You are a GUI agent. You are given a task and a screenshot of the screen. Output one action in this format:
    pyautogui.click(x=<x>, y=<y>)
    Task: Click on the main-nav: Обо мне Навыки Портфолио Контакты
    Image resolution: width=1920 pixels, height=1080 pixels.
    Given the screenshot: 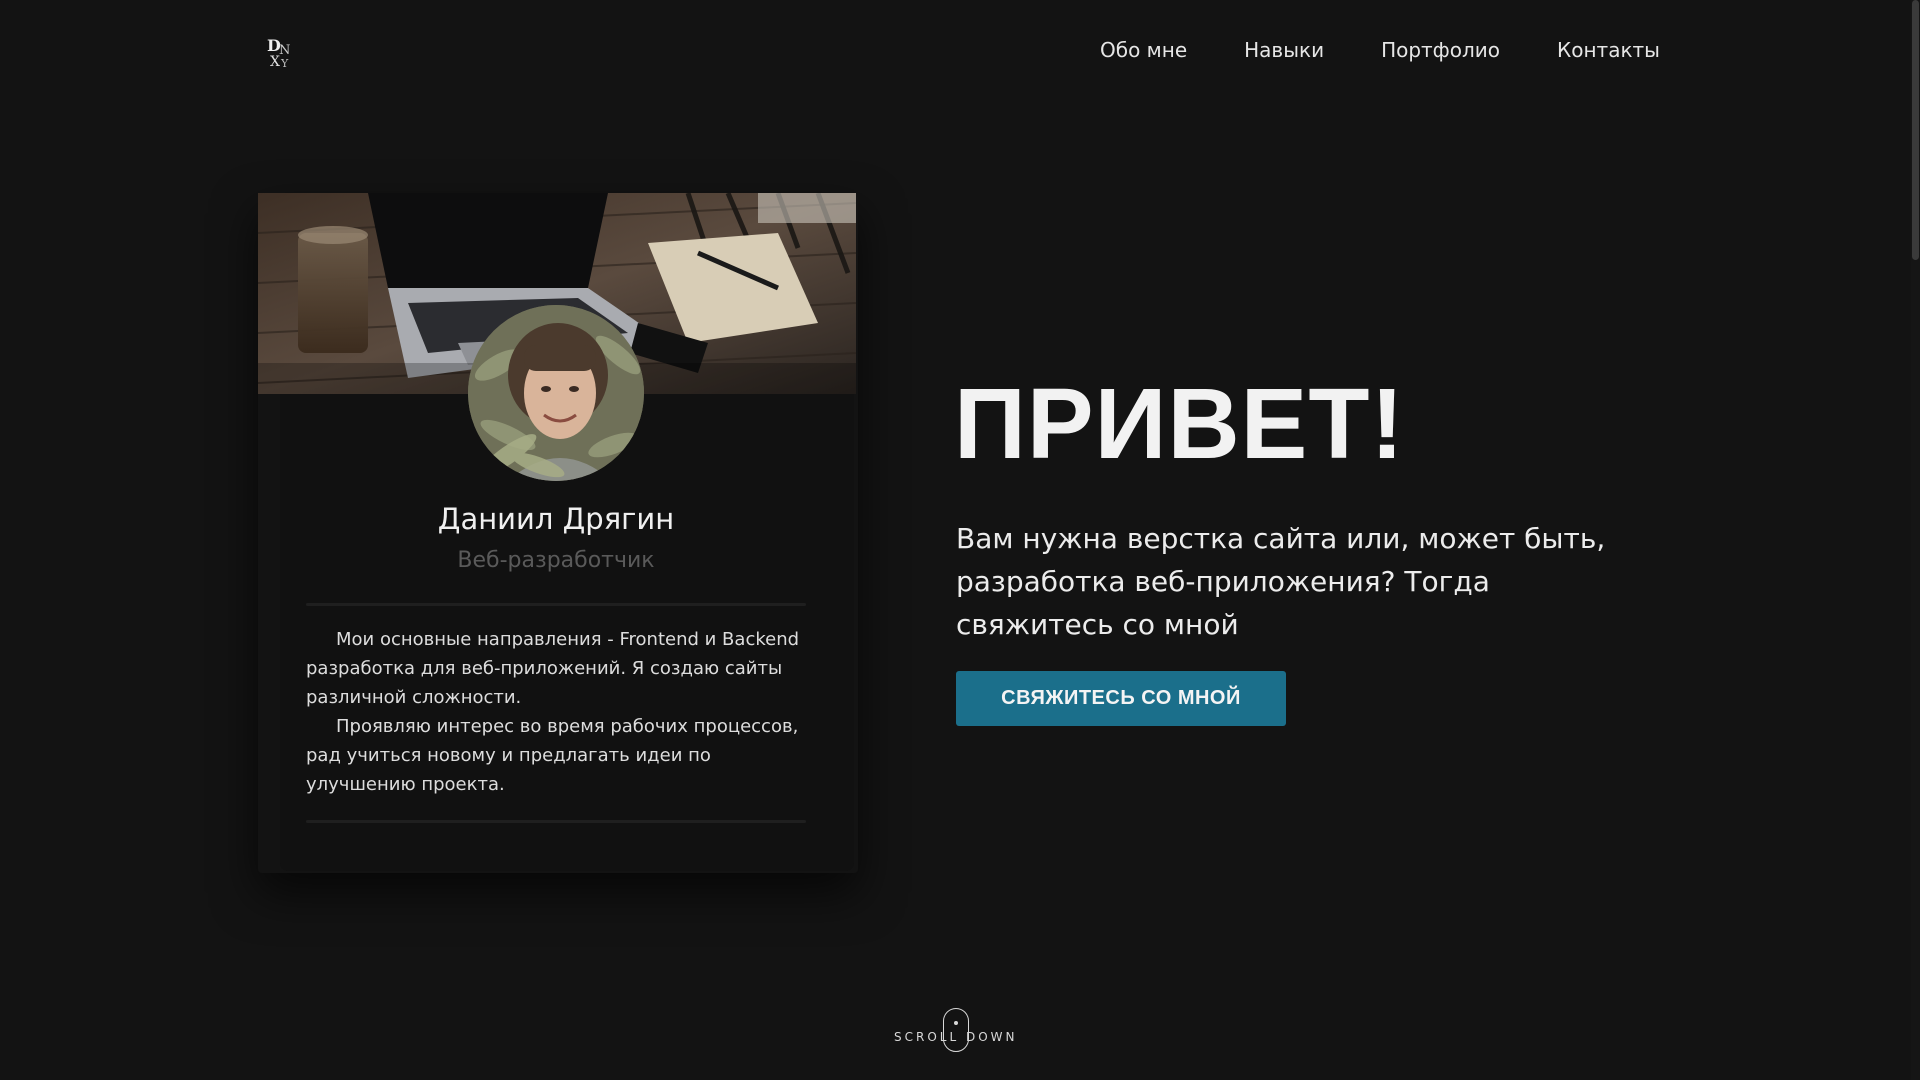 What is the action you would take?
    pyautogui.click(x=1380, y=50)
    